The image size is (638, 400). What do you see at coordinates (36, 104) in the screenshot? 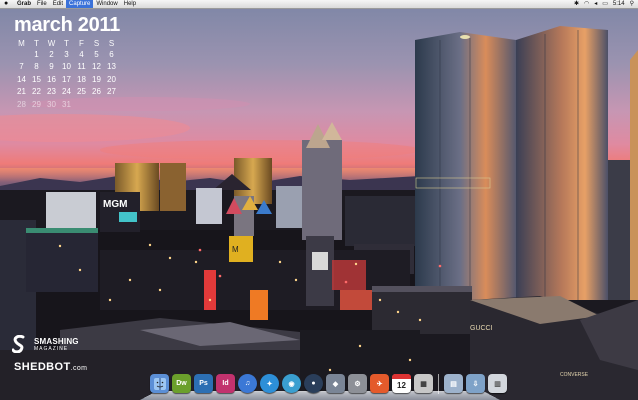
I see `calendar-day: 29` at bounding box center [36, 104].